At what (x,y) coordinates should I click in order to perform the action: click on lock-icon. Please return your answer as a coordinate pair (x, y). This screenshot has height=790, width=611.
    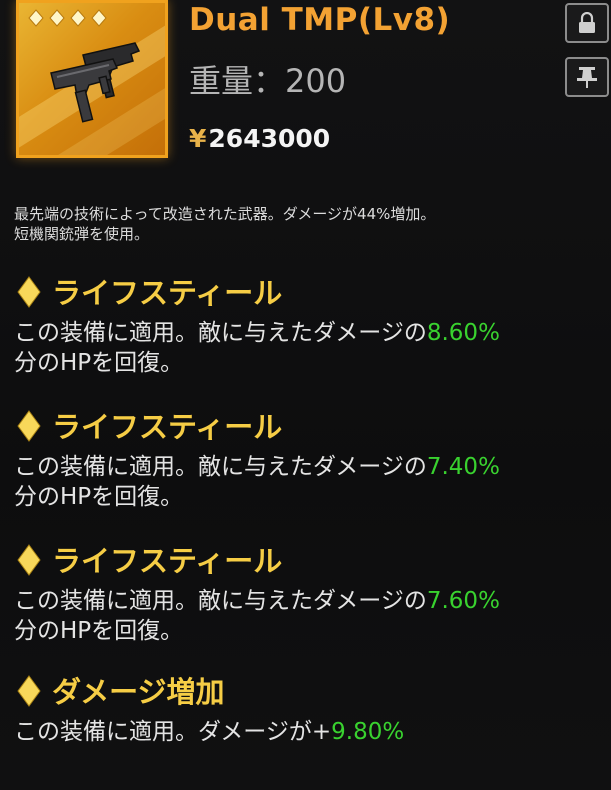
    Looking at the image, I should click on (587, 22).